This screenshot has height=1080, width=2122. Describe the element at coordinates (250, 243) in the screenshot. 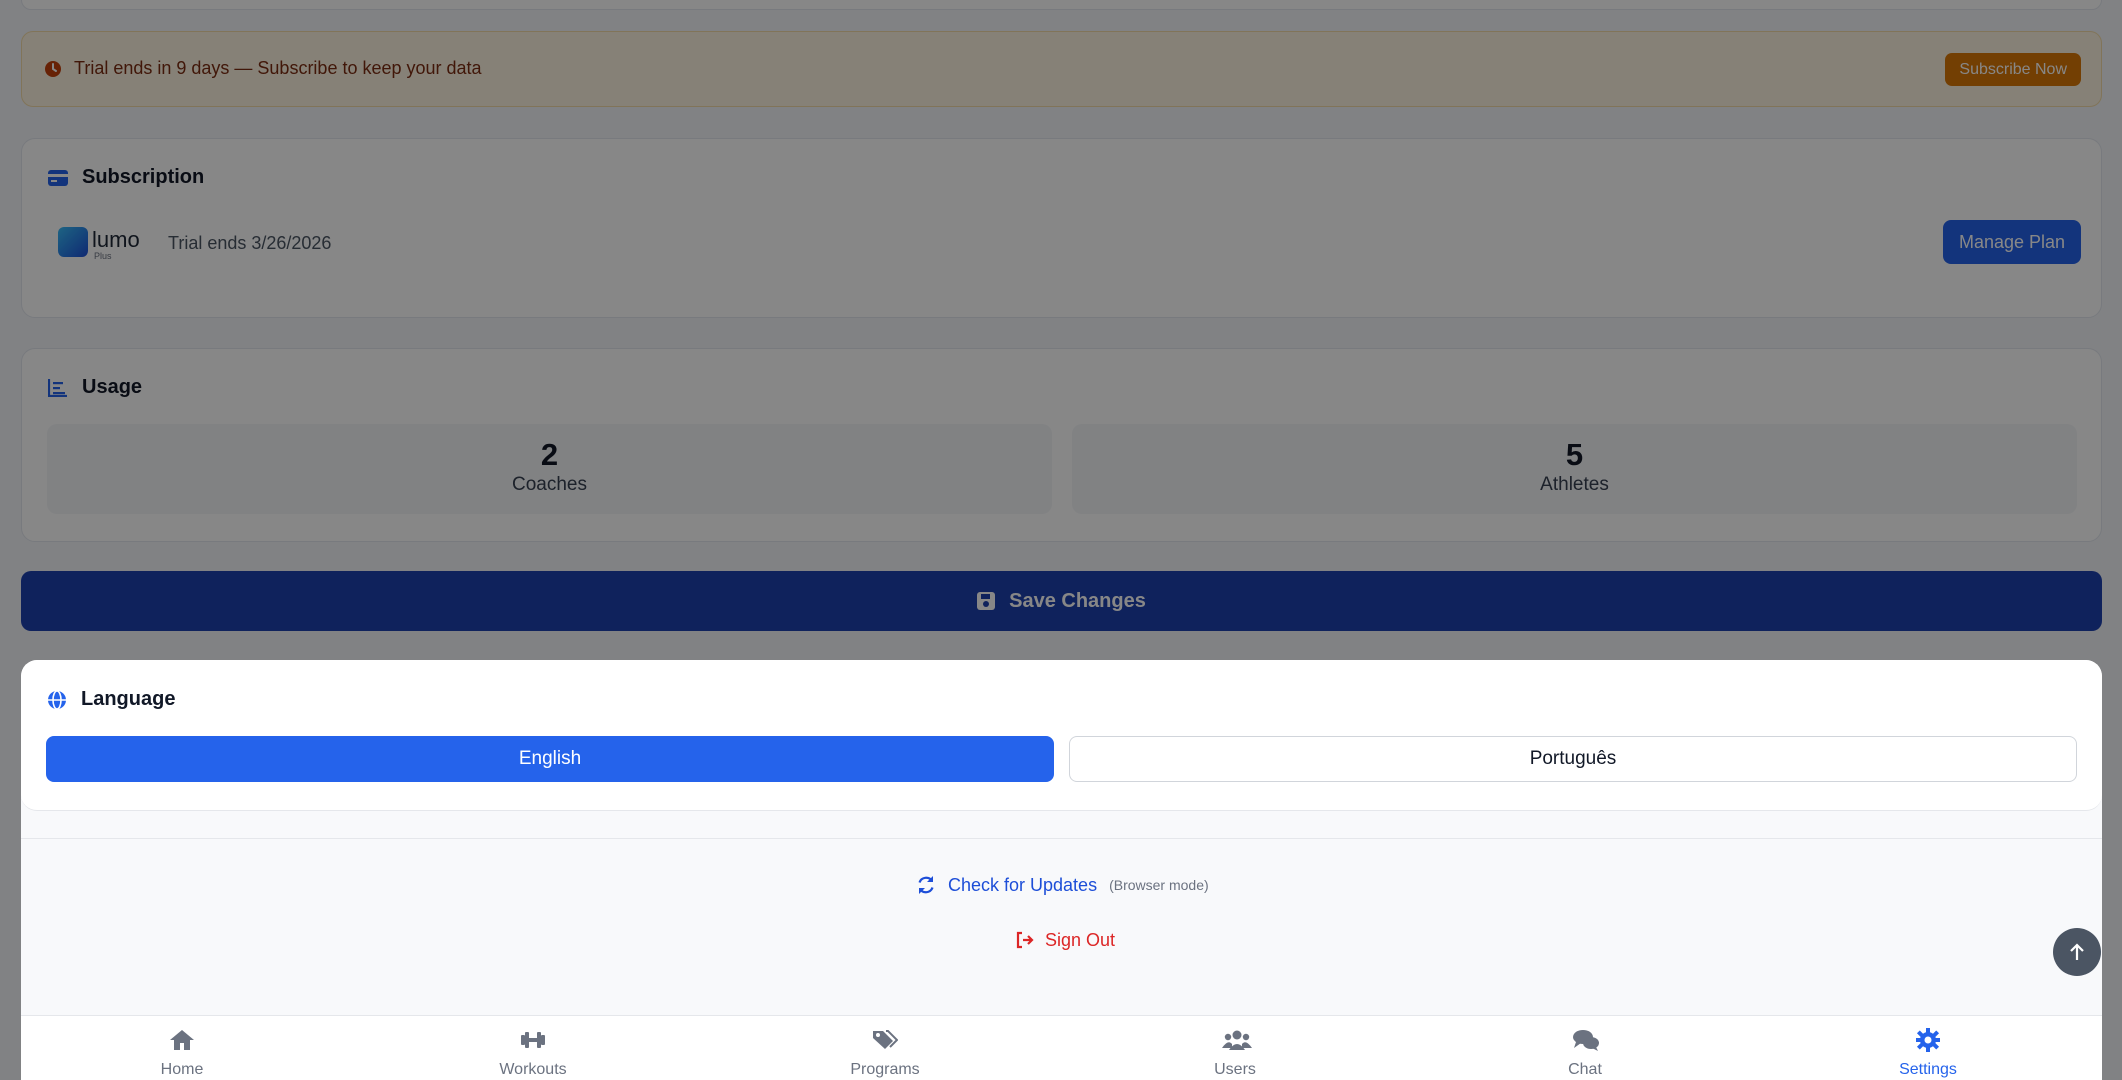

I see `trial-ends-text: Trial ends 3/26/2026` at that location.